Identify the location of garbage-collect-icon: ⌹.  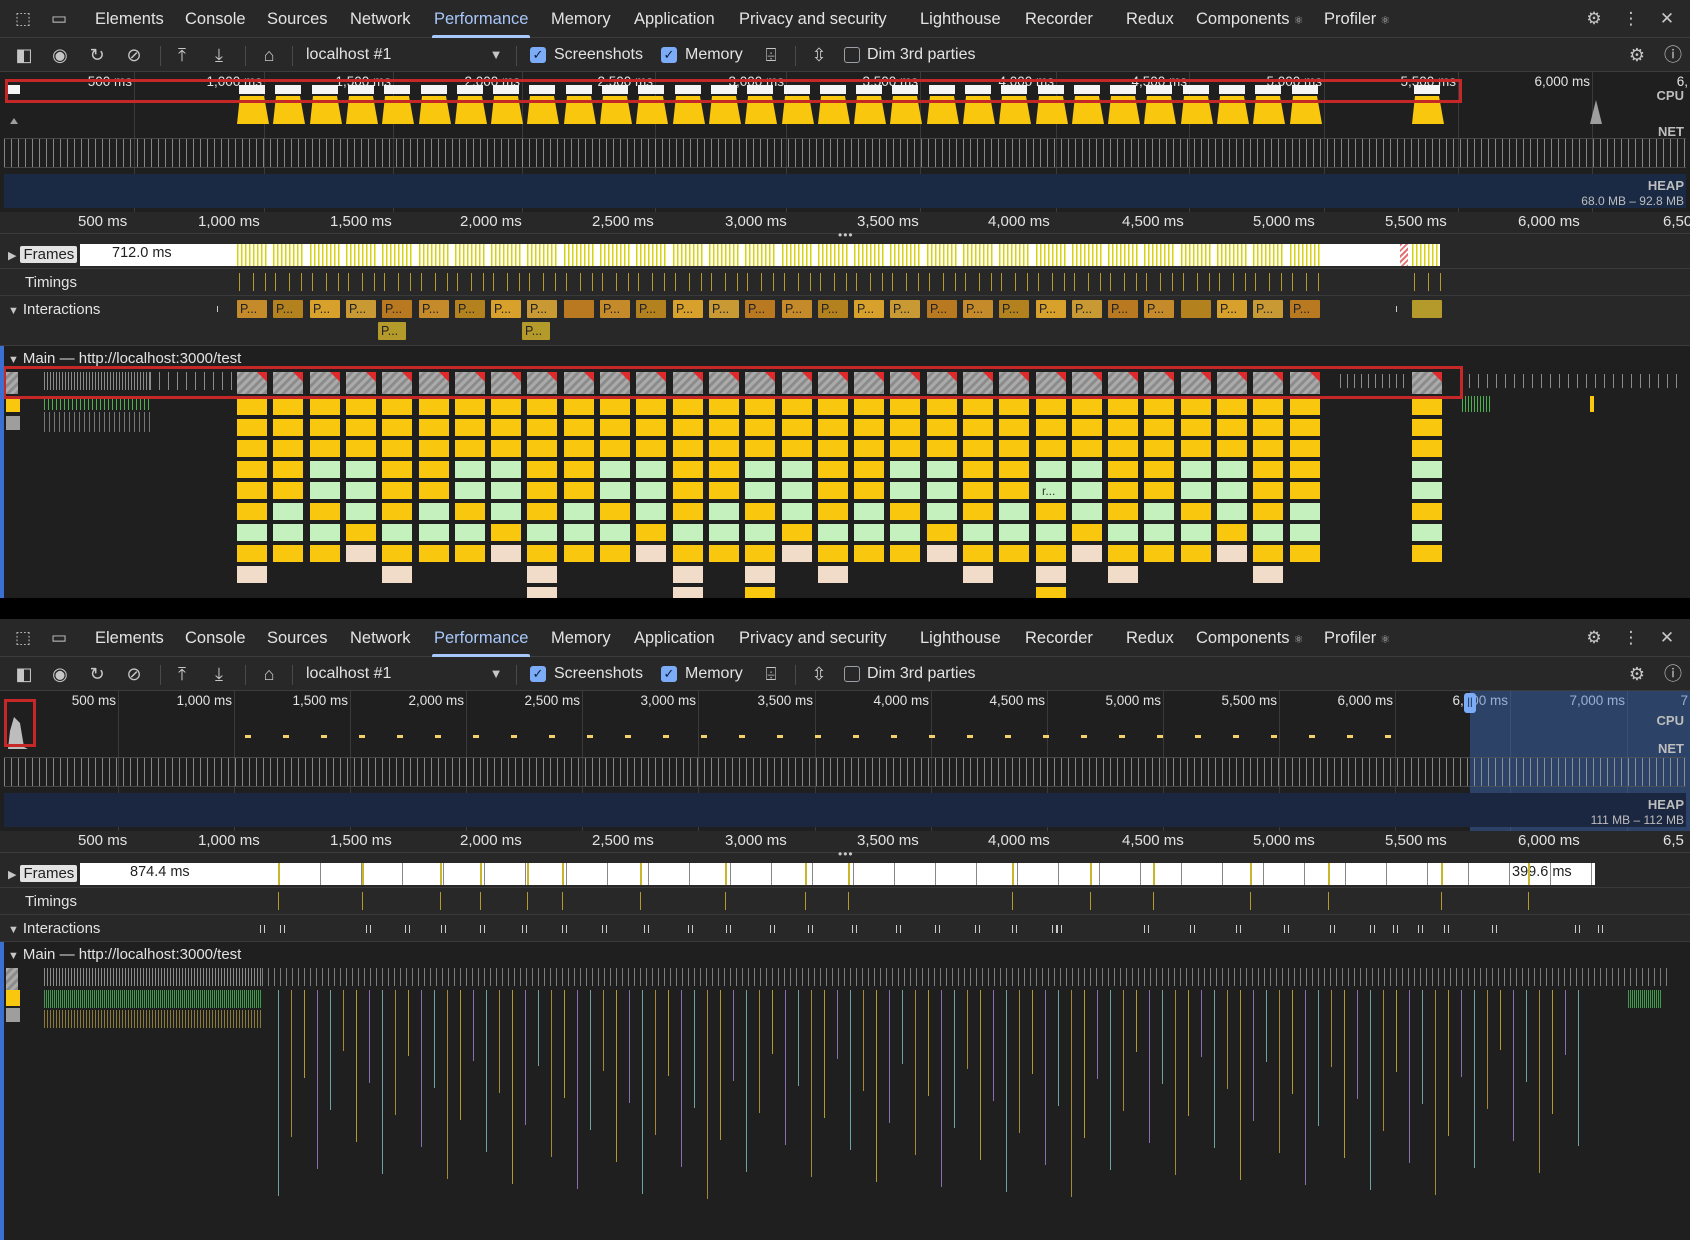
(771, 675).